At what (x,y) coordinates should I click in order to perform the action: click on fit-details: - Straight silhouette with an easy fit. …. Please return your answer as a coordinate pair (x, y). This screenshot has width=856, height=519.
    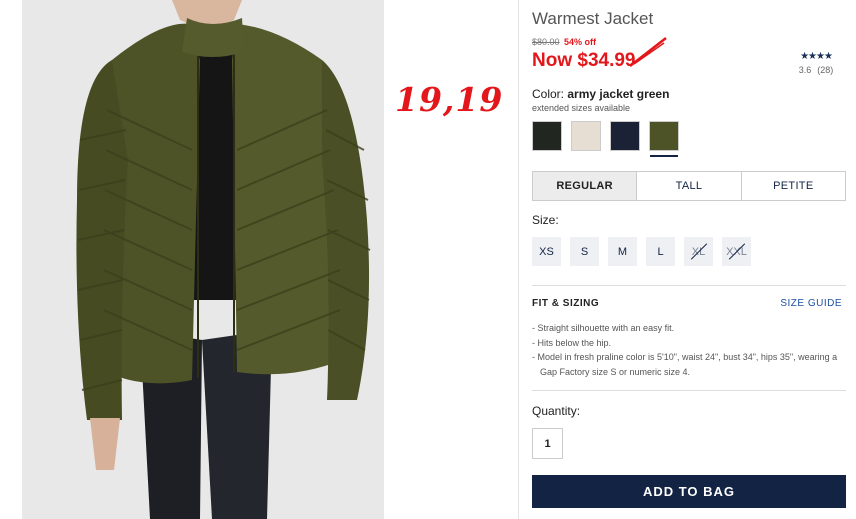
    Looking at the image, I should click on (689, 350).